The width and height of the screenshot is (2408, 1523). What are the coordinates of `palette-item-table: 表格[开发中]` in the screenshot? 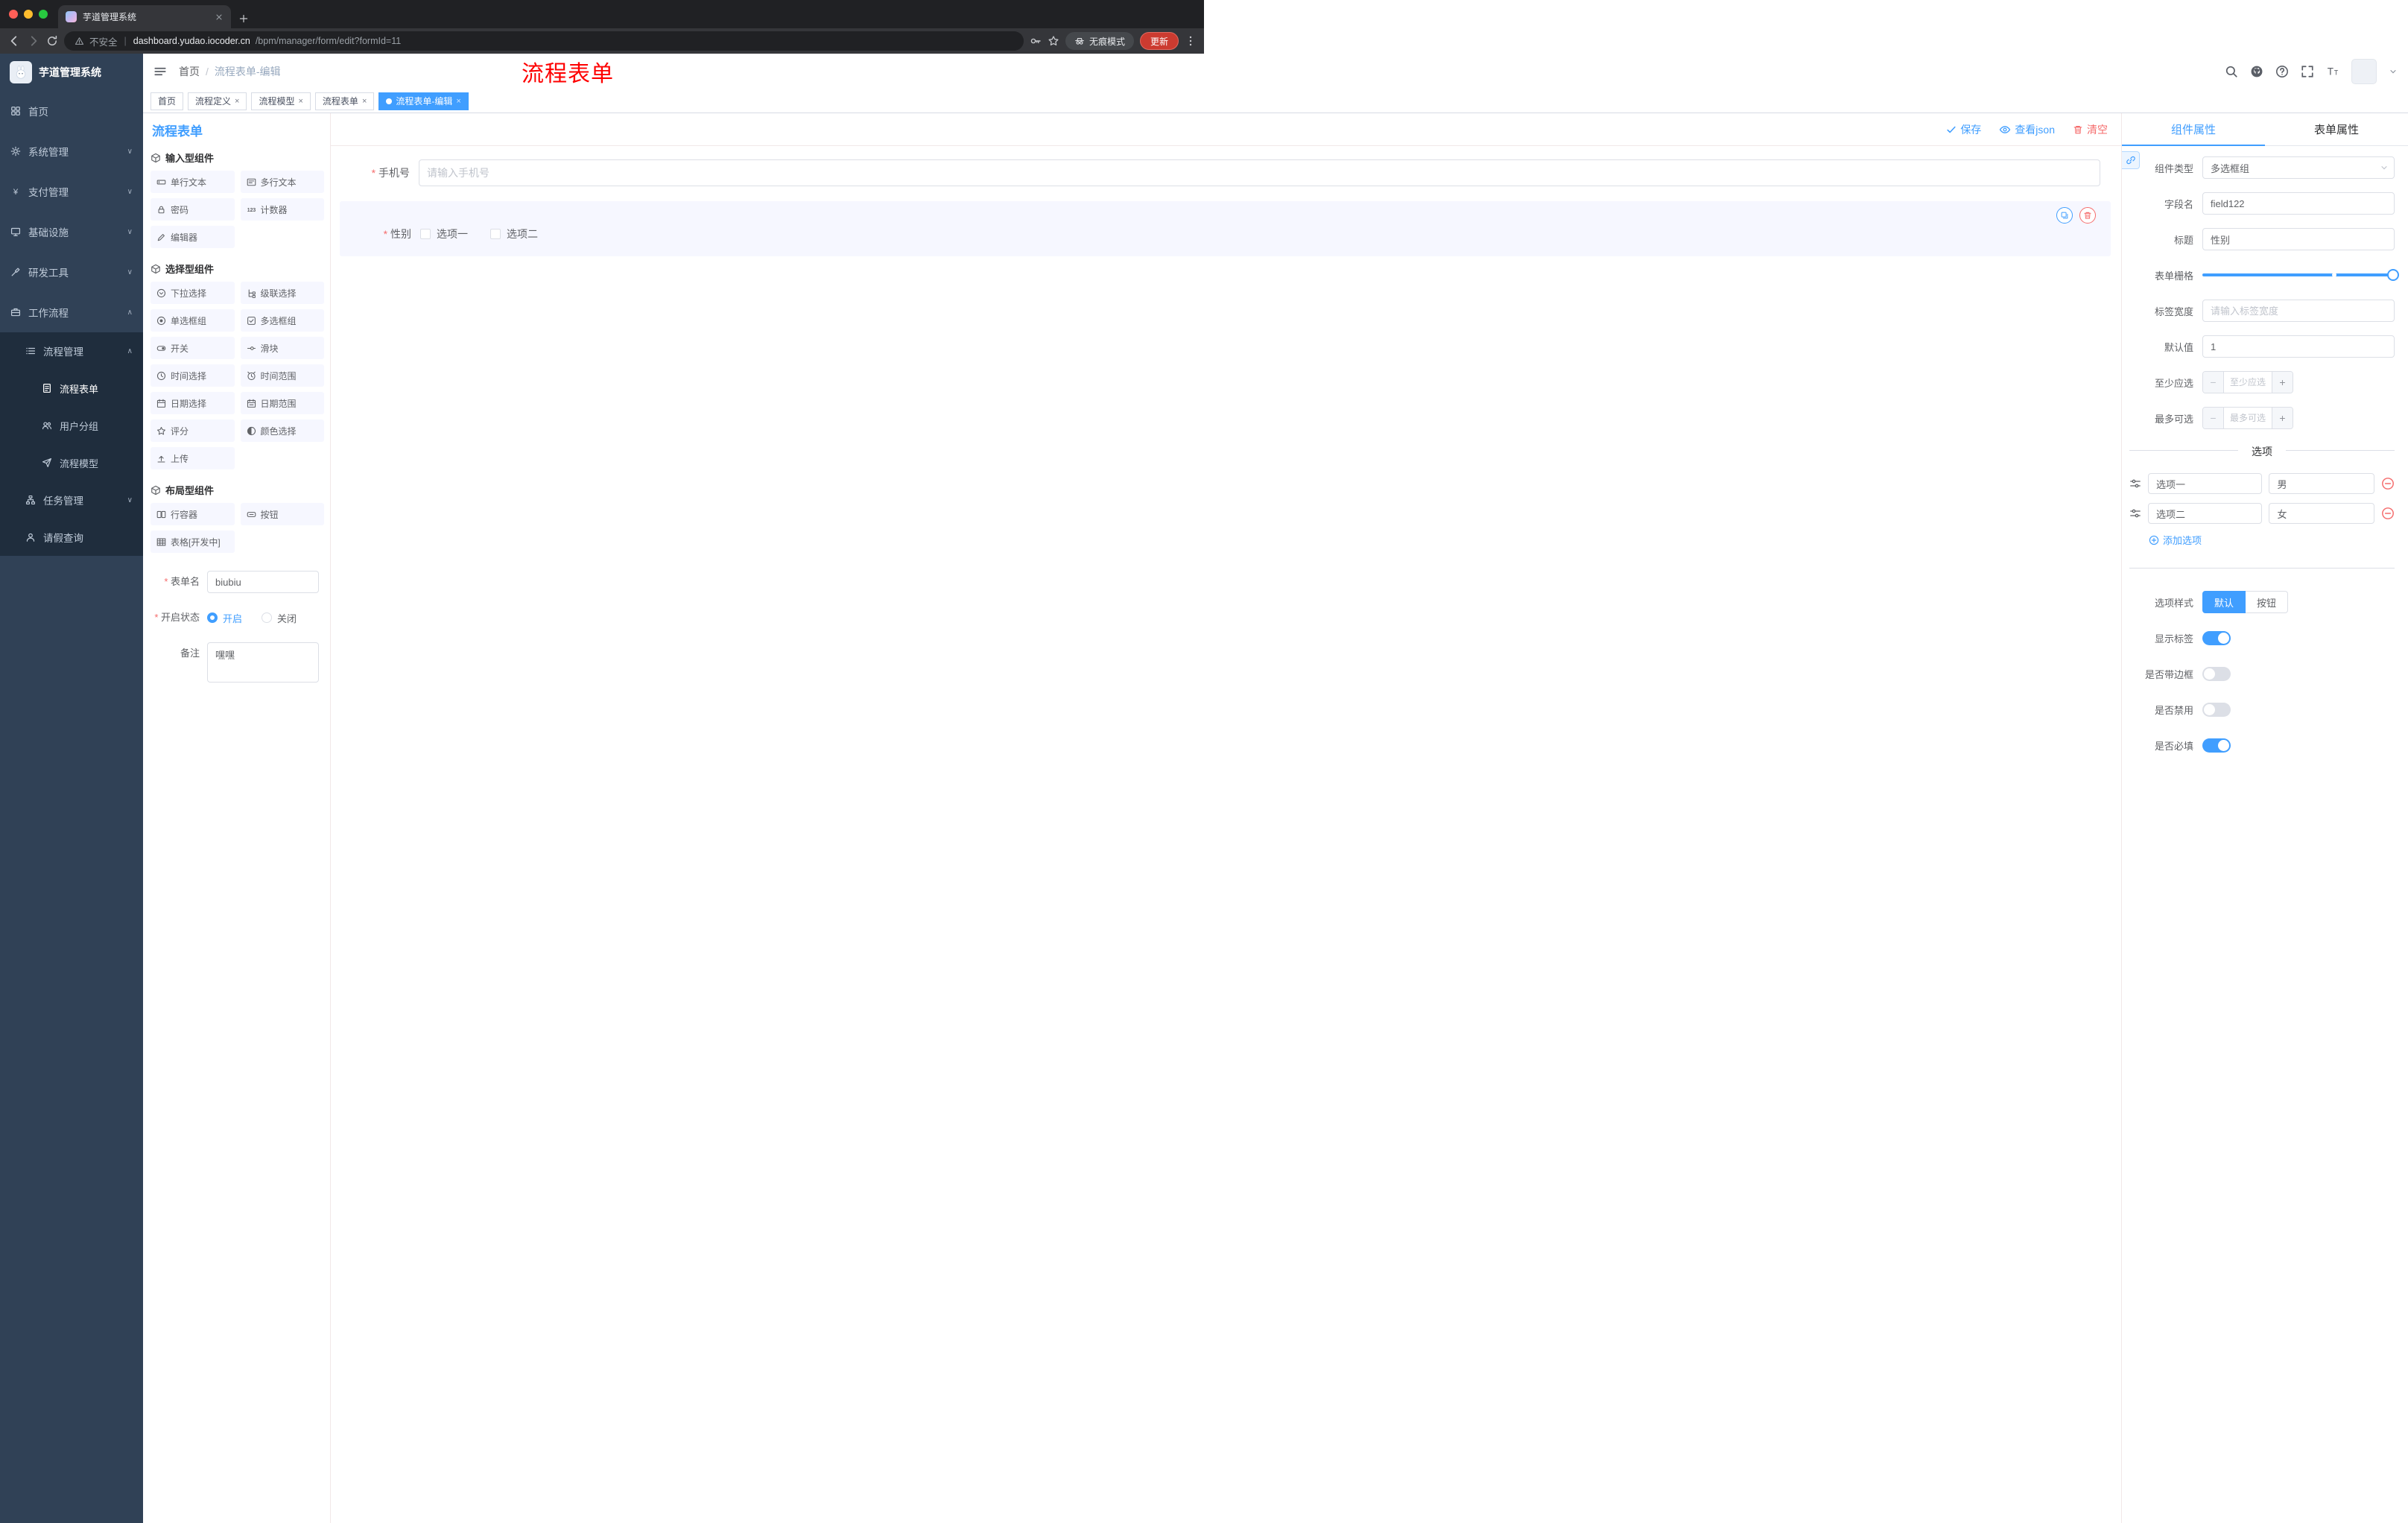 It's located at (192, 542).